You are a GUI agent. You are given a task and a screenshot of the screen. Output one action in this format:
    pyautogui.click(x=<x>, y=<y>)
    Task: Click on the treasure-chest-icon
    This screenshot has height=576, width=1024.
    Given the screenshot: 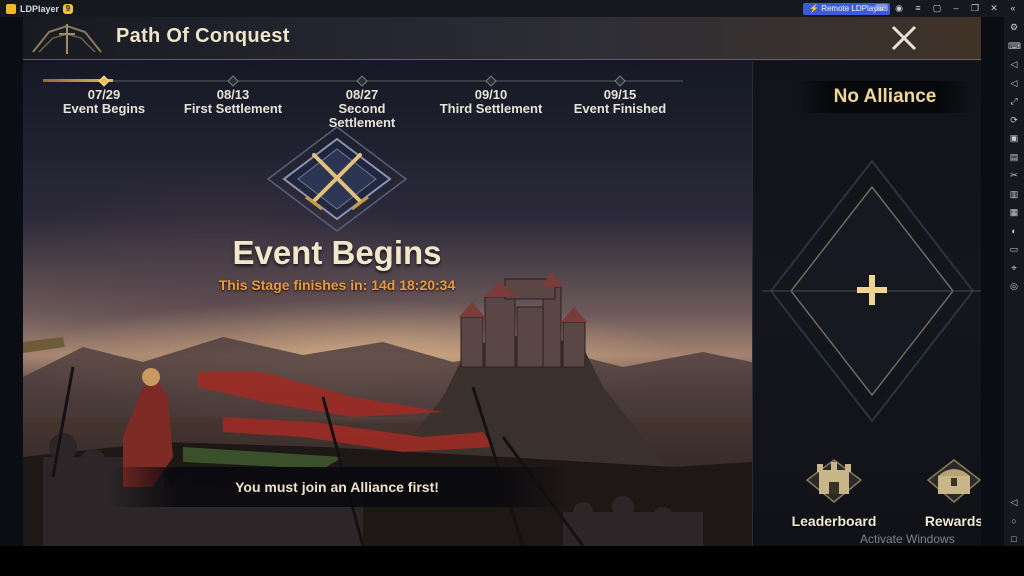 What is the action you would take?
    pyautogui.click(x=953, y=481)
    